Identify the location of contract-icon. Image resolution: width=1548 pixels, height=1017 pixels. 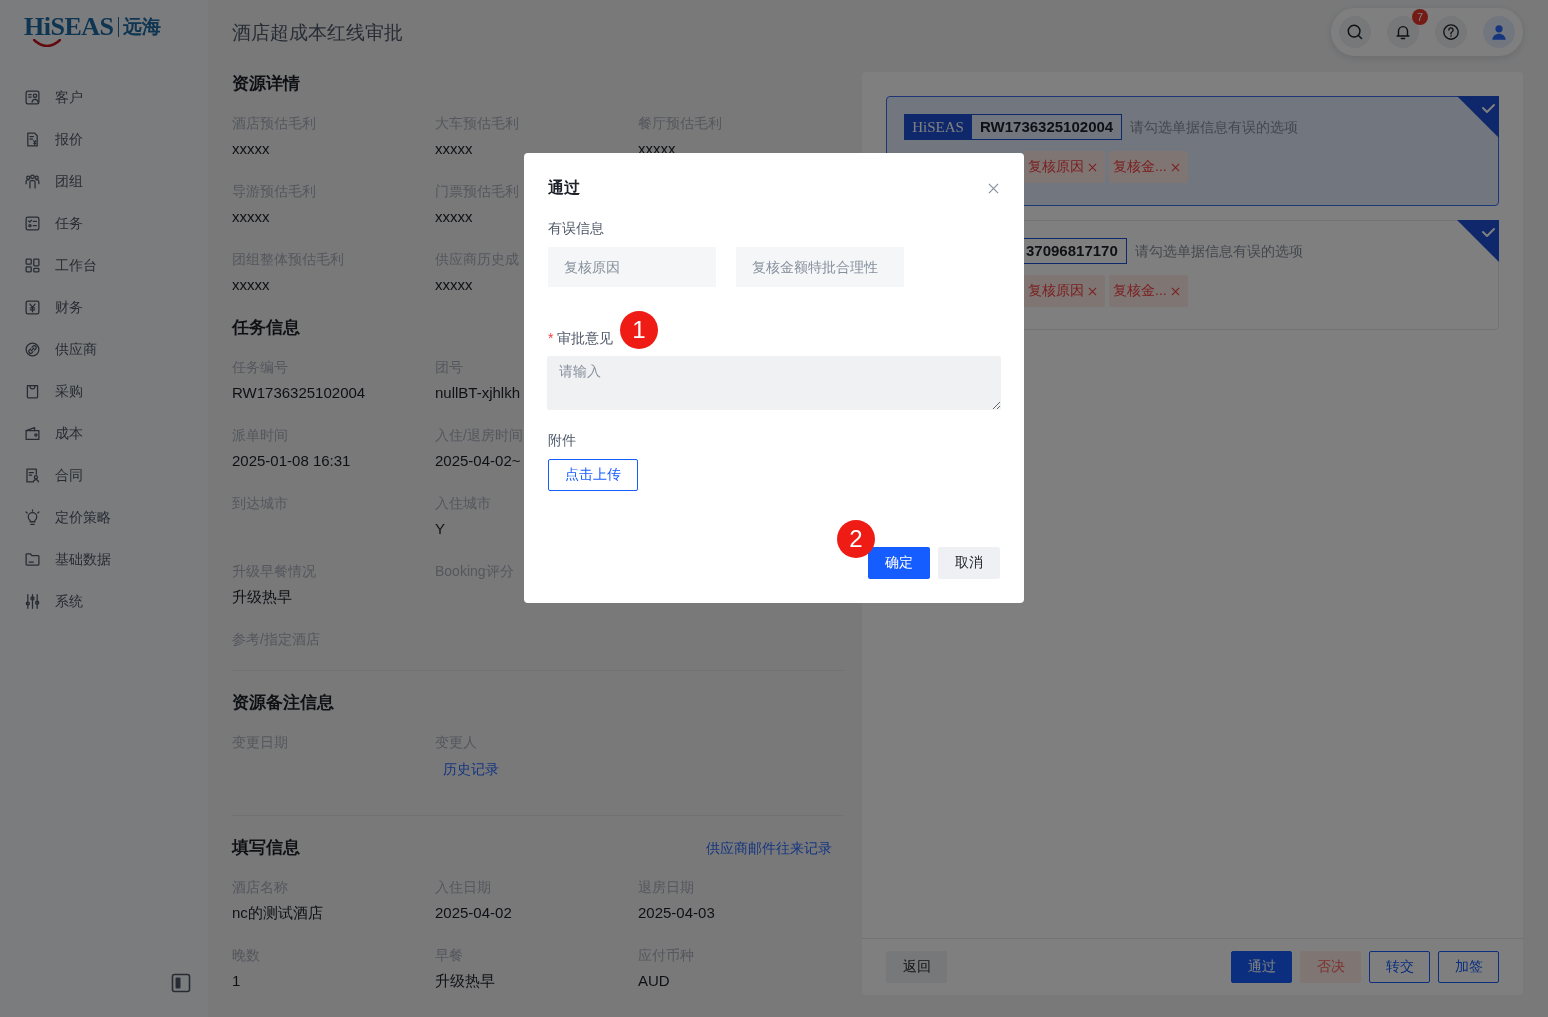
(32, 475).